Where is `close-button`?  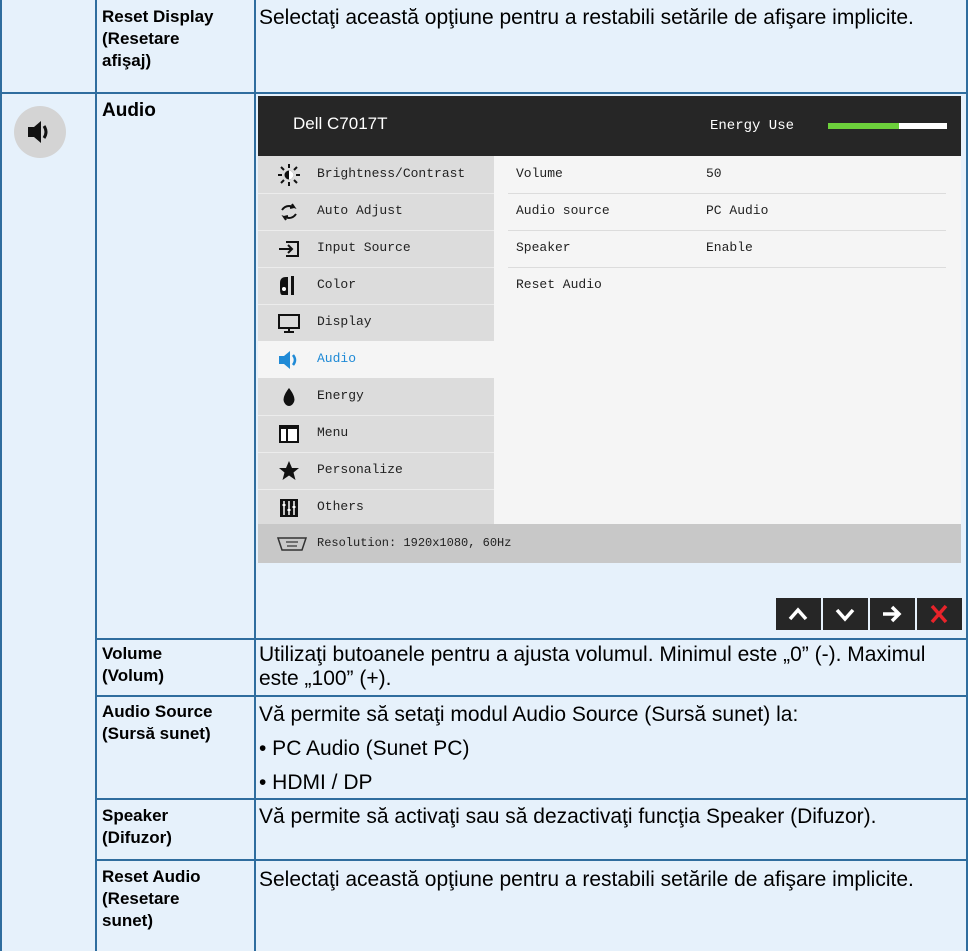 close-button is located at coordinates (939, 614).